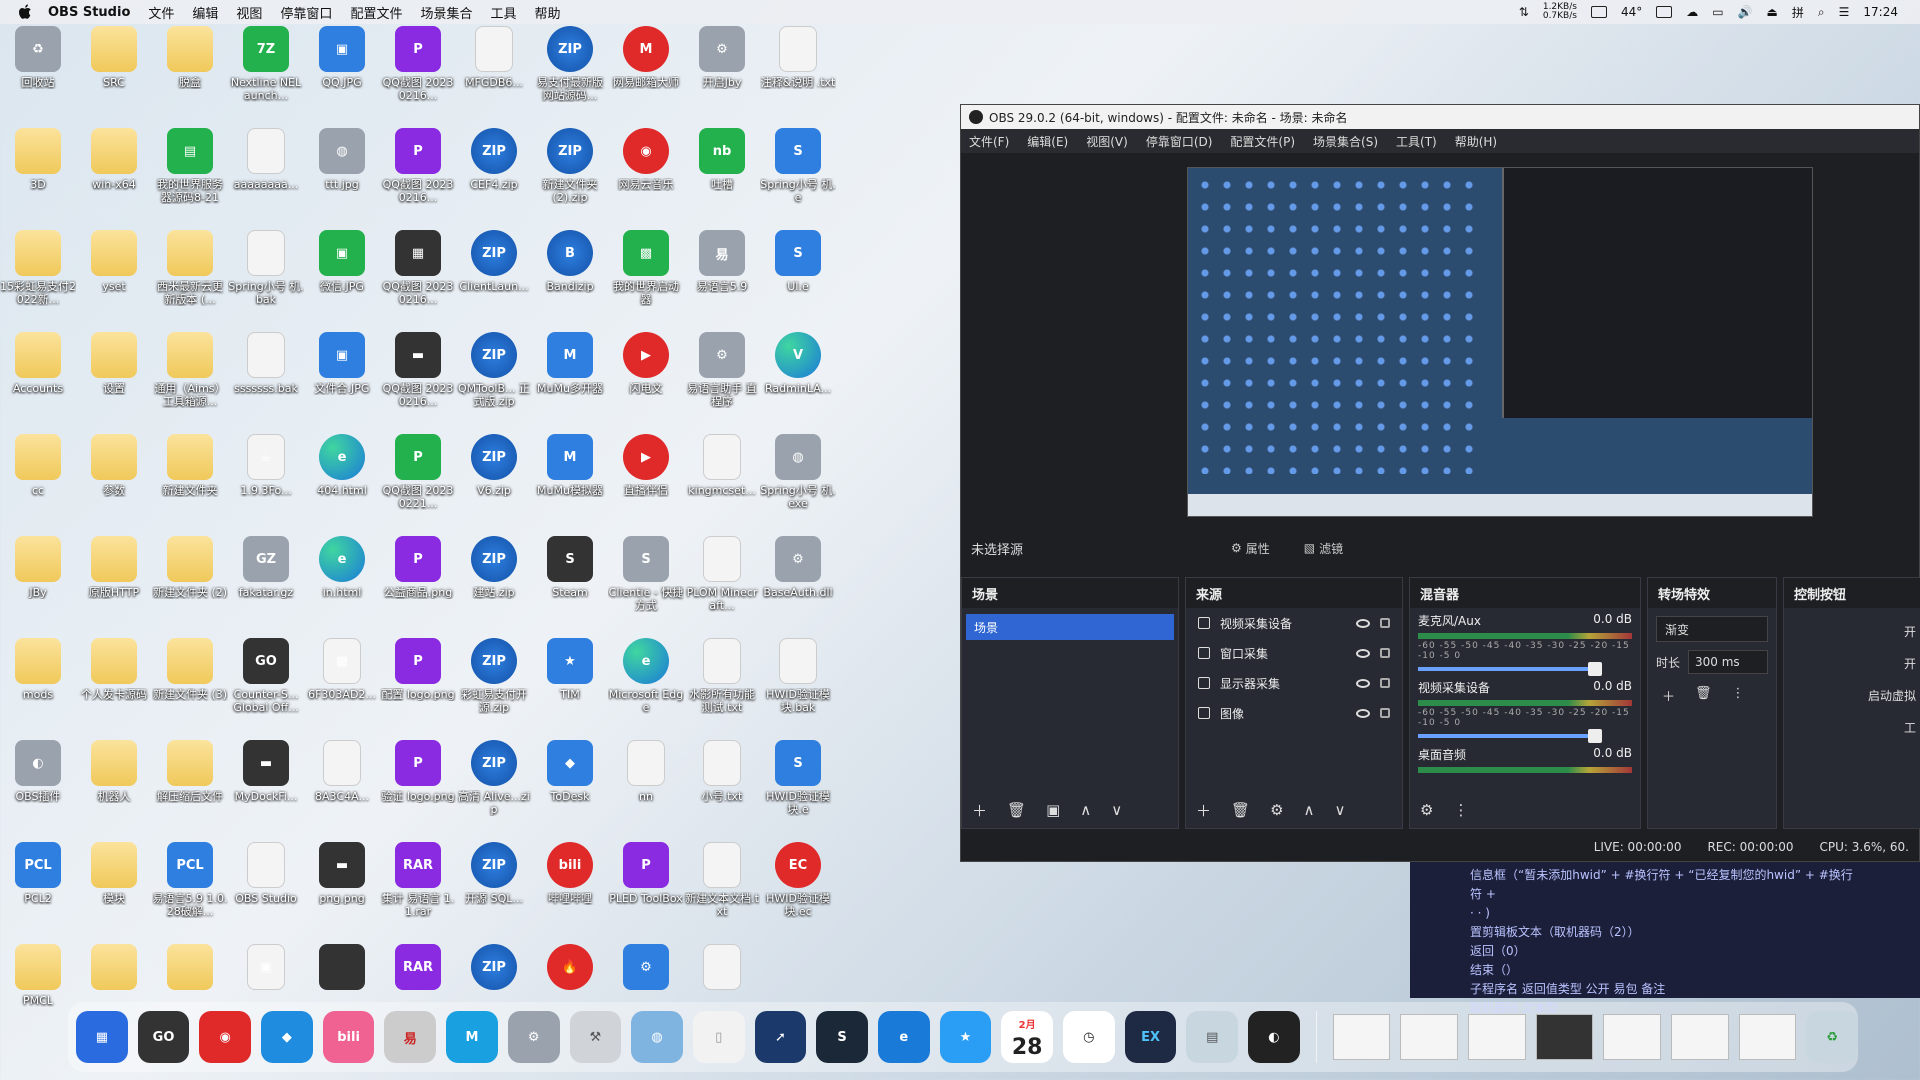  I want to click on desktop-icon: 设置, so click(114, 382).